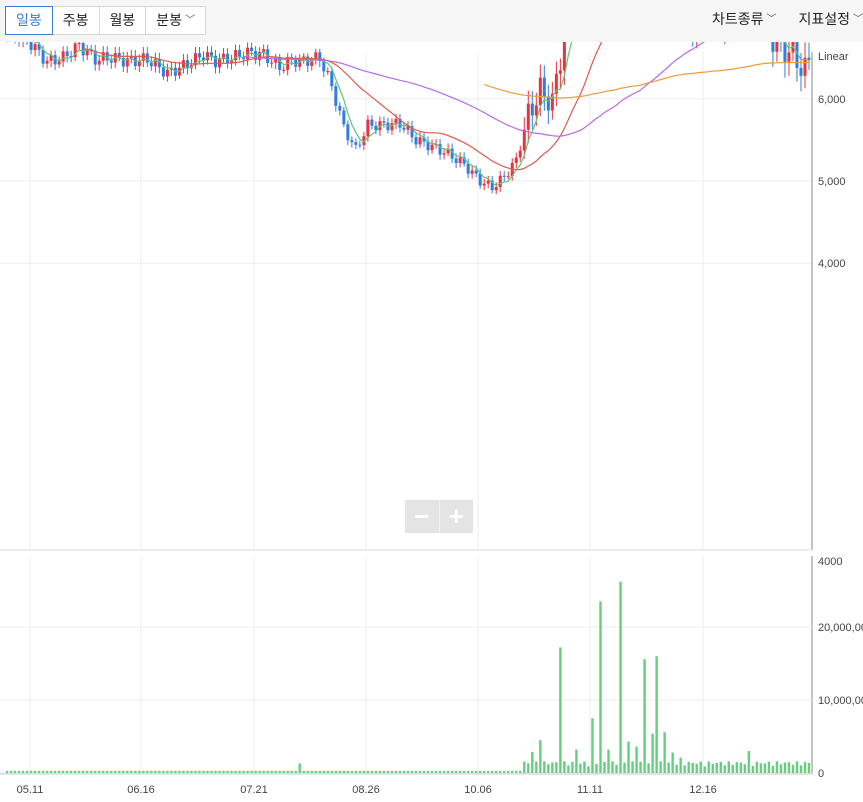 This screenshot has height=802, width=863. Describe the element at coordinates (744, 19) in the screenshot. I see `chart-type-dropdown: 차트종류 ﹀` at that location.